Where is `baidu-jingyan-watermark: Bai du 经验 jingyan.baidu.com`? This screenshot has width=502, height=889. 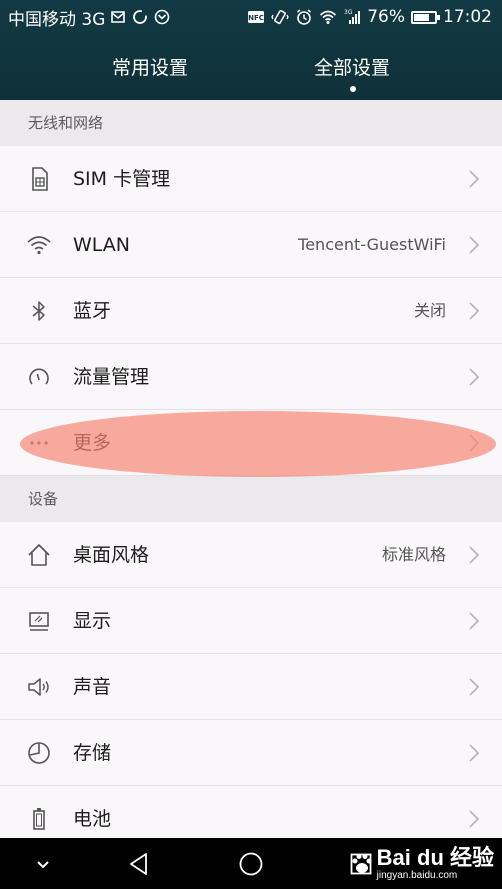
baidu-jingyan-watermark: Bai du 经验 jingyan.baidu.com is located at coordinates (421, 864).